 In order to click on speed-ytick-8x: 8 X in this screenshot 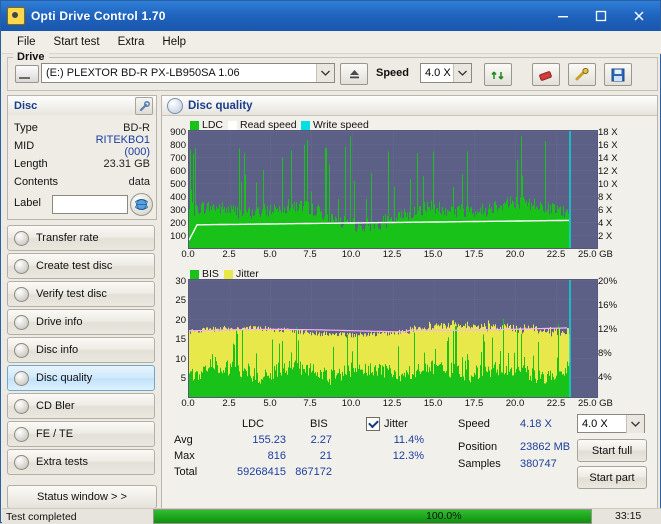, I will do `click(605, 197)`.